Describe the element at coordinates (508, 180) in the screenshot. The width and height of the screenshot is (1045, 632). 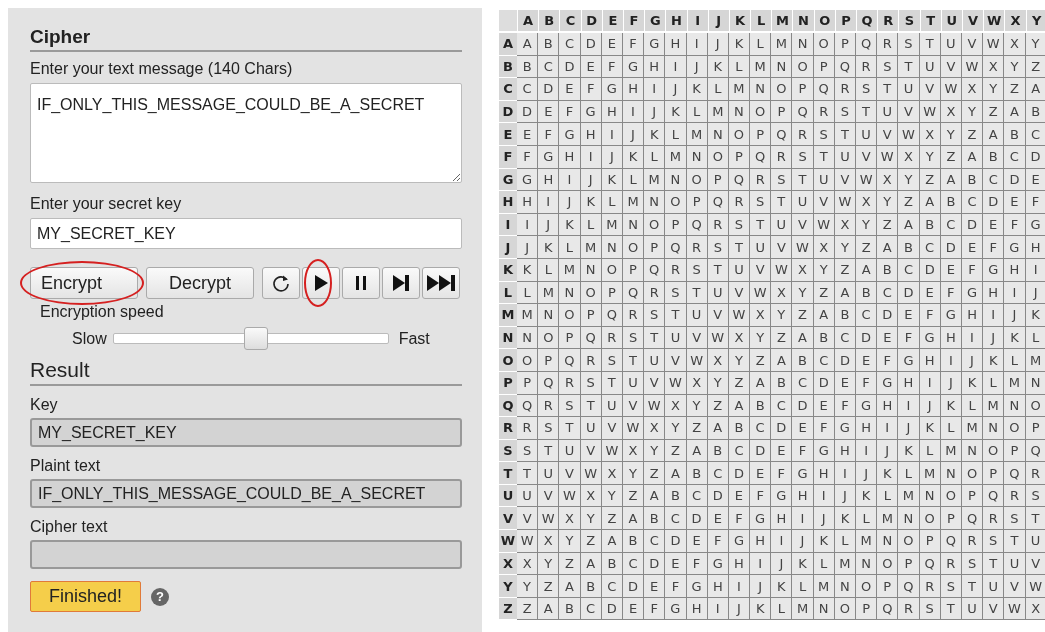
I see `row-header: G` at that location.